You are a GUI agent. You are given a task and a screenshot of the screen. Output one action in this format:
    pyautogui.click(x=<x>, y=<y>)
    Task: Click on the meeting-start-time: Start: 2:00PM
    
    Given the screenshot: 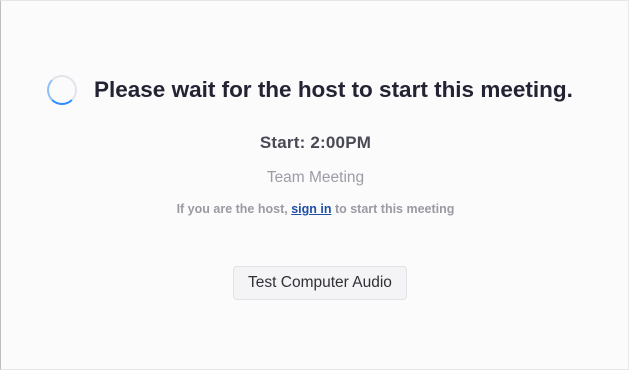 What is the action you would take?
    pyautogui.click(x=315, y=142)
    